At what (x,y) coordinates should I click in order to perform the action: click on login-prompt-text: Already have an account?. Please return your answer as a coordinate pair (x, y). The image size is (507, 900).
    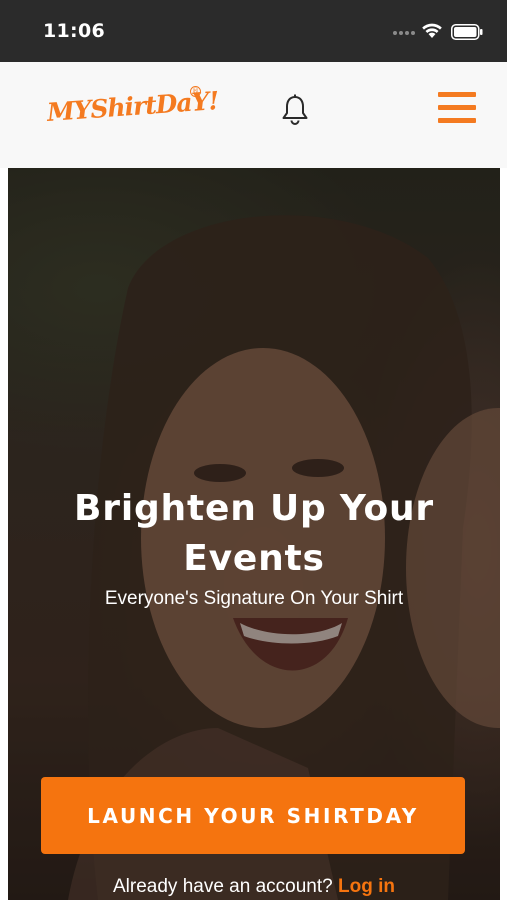
    Looking at the image, I should click on (223, 886).